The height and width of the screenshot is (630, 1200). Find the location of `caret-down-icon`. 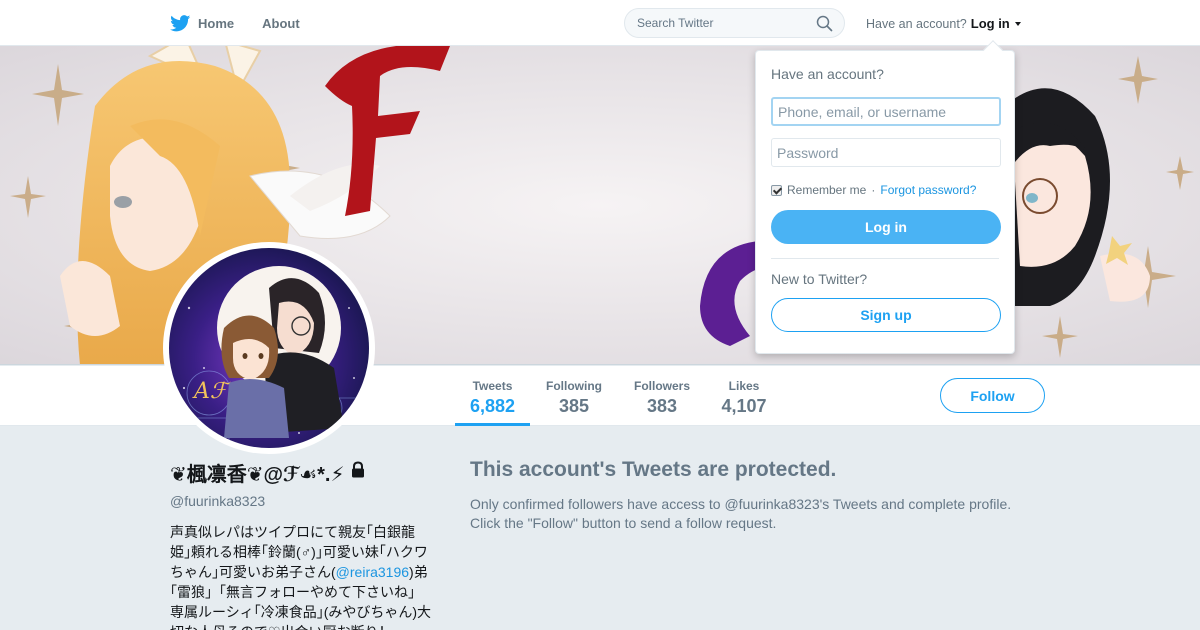

caret-down-icon is located at coordinates (1017, 23).